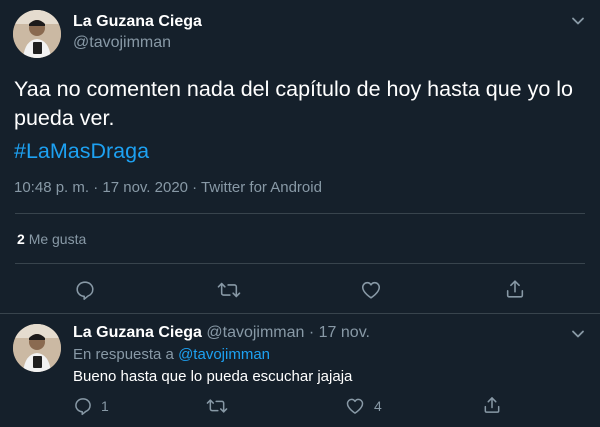 Image resolution: width=600 pixels, height=427 pixels. I want to click on replying-to-link: @tavojimman, so click(224, 354).